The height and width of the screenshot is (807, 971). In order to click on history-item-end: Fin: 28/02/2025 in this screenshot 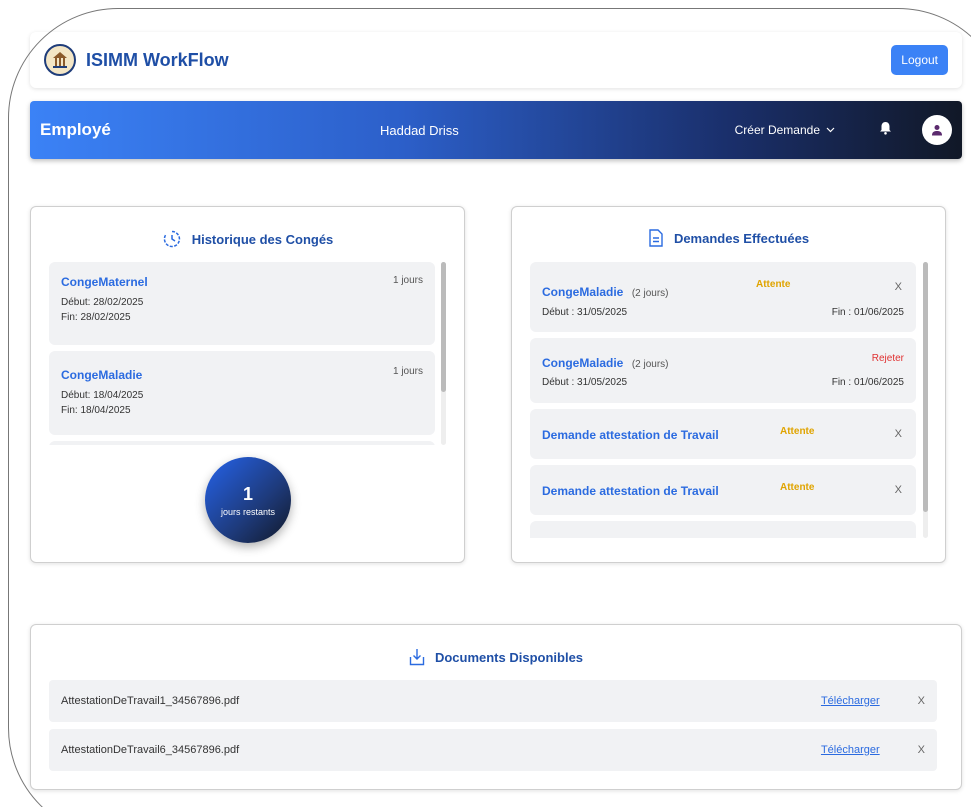, I will do `click(96, 317)`.